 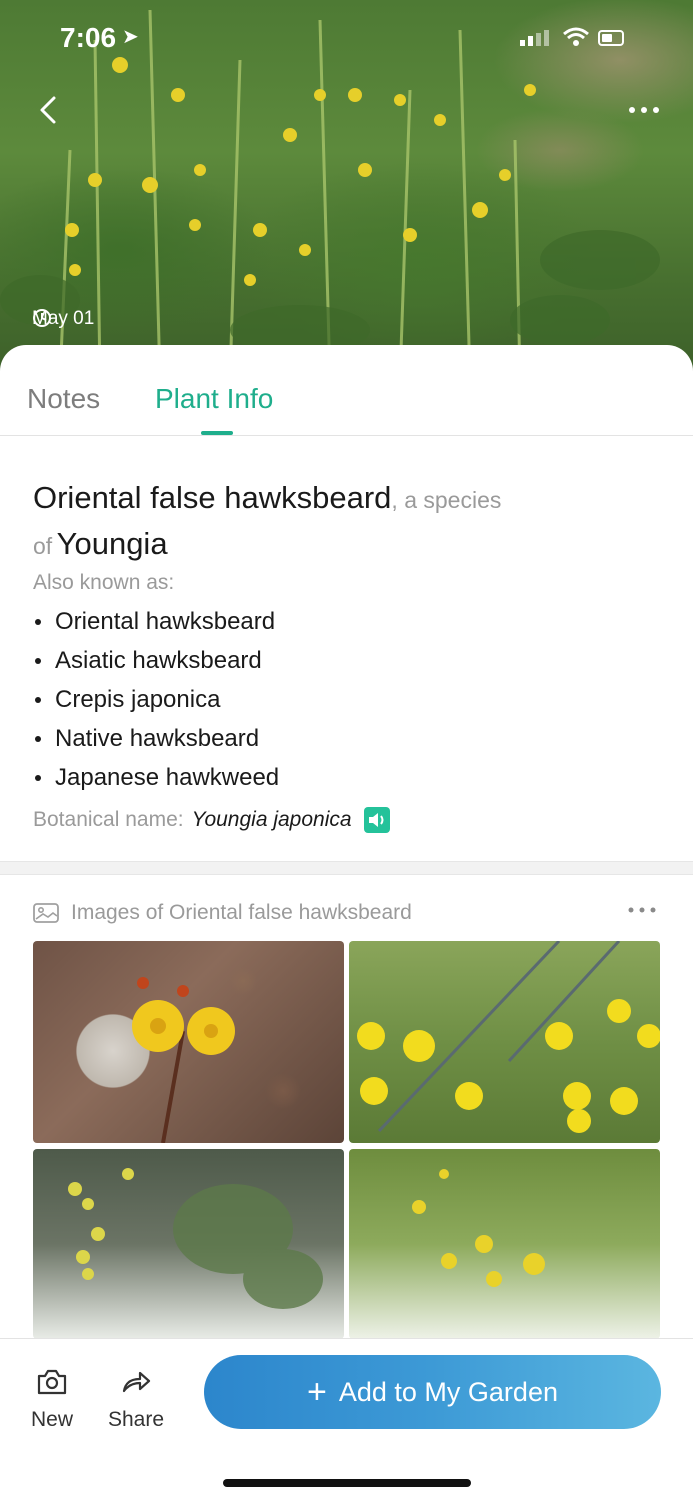 What do you see at coordinates (52, 1382) in the screenshot?
I see `camera-icon` at bounding box center [52, 1382].